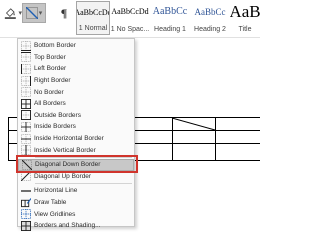 The height and width of the screenshot is (240, 320). What do you see at coordinates (55, 46) in the screenshot?
I see `menu-item-label: Bottom Border` at bounding box center [55, 46].